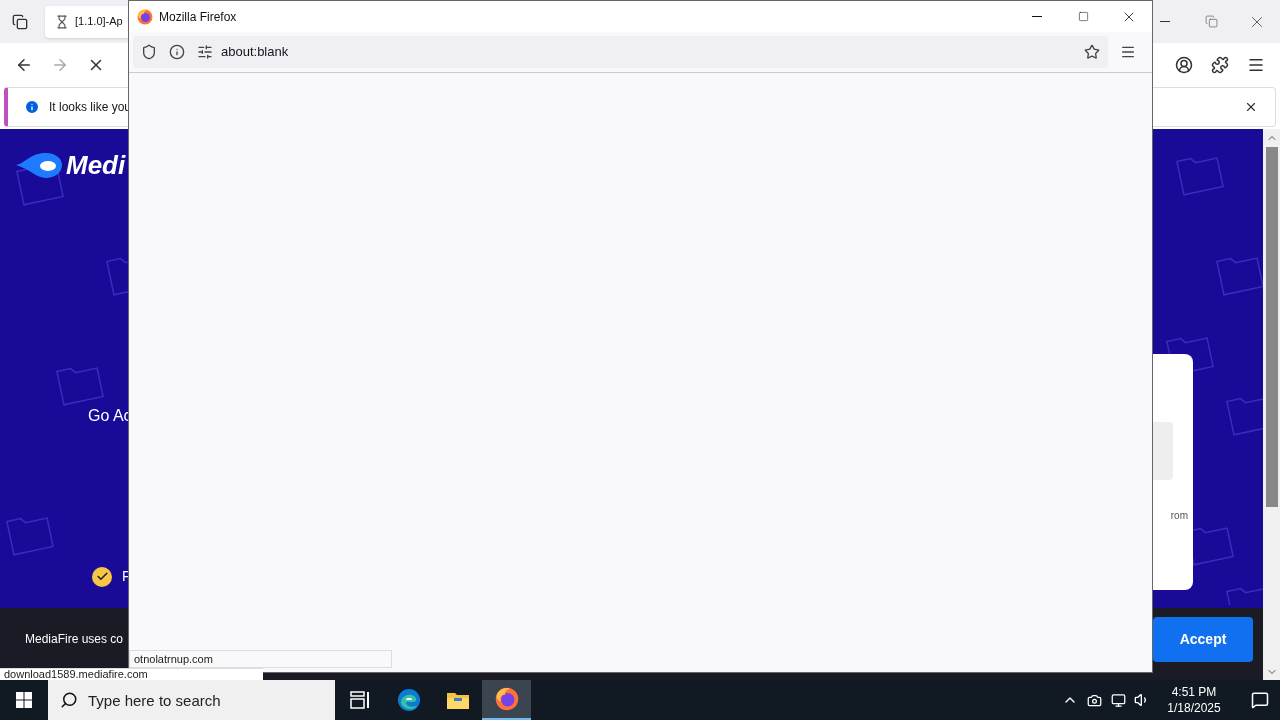 This screenshot has width=1280, height=720. Describe the element at coordinates (96, 165) in the screenshot. I see `logo-text: Medi` at that location.